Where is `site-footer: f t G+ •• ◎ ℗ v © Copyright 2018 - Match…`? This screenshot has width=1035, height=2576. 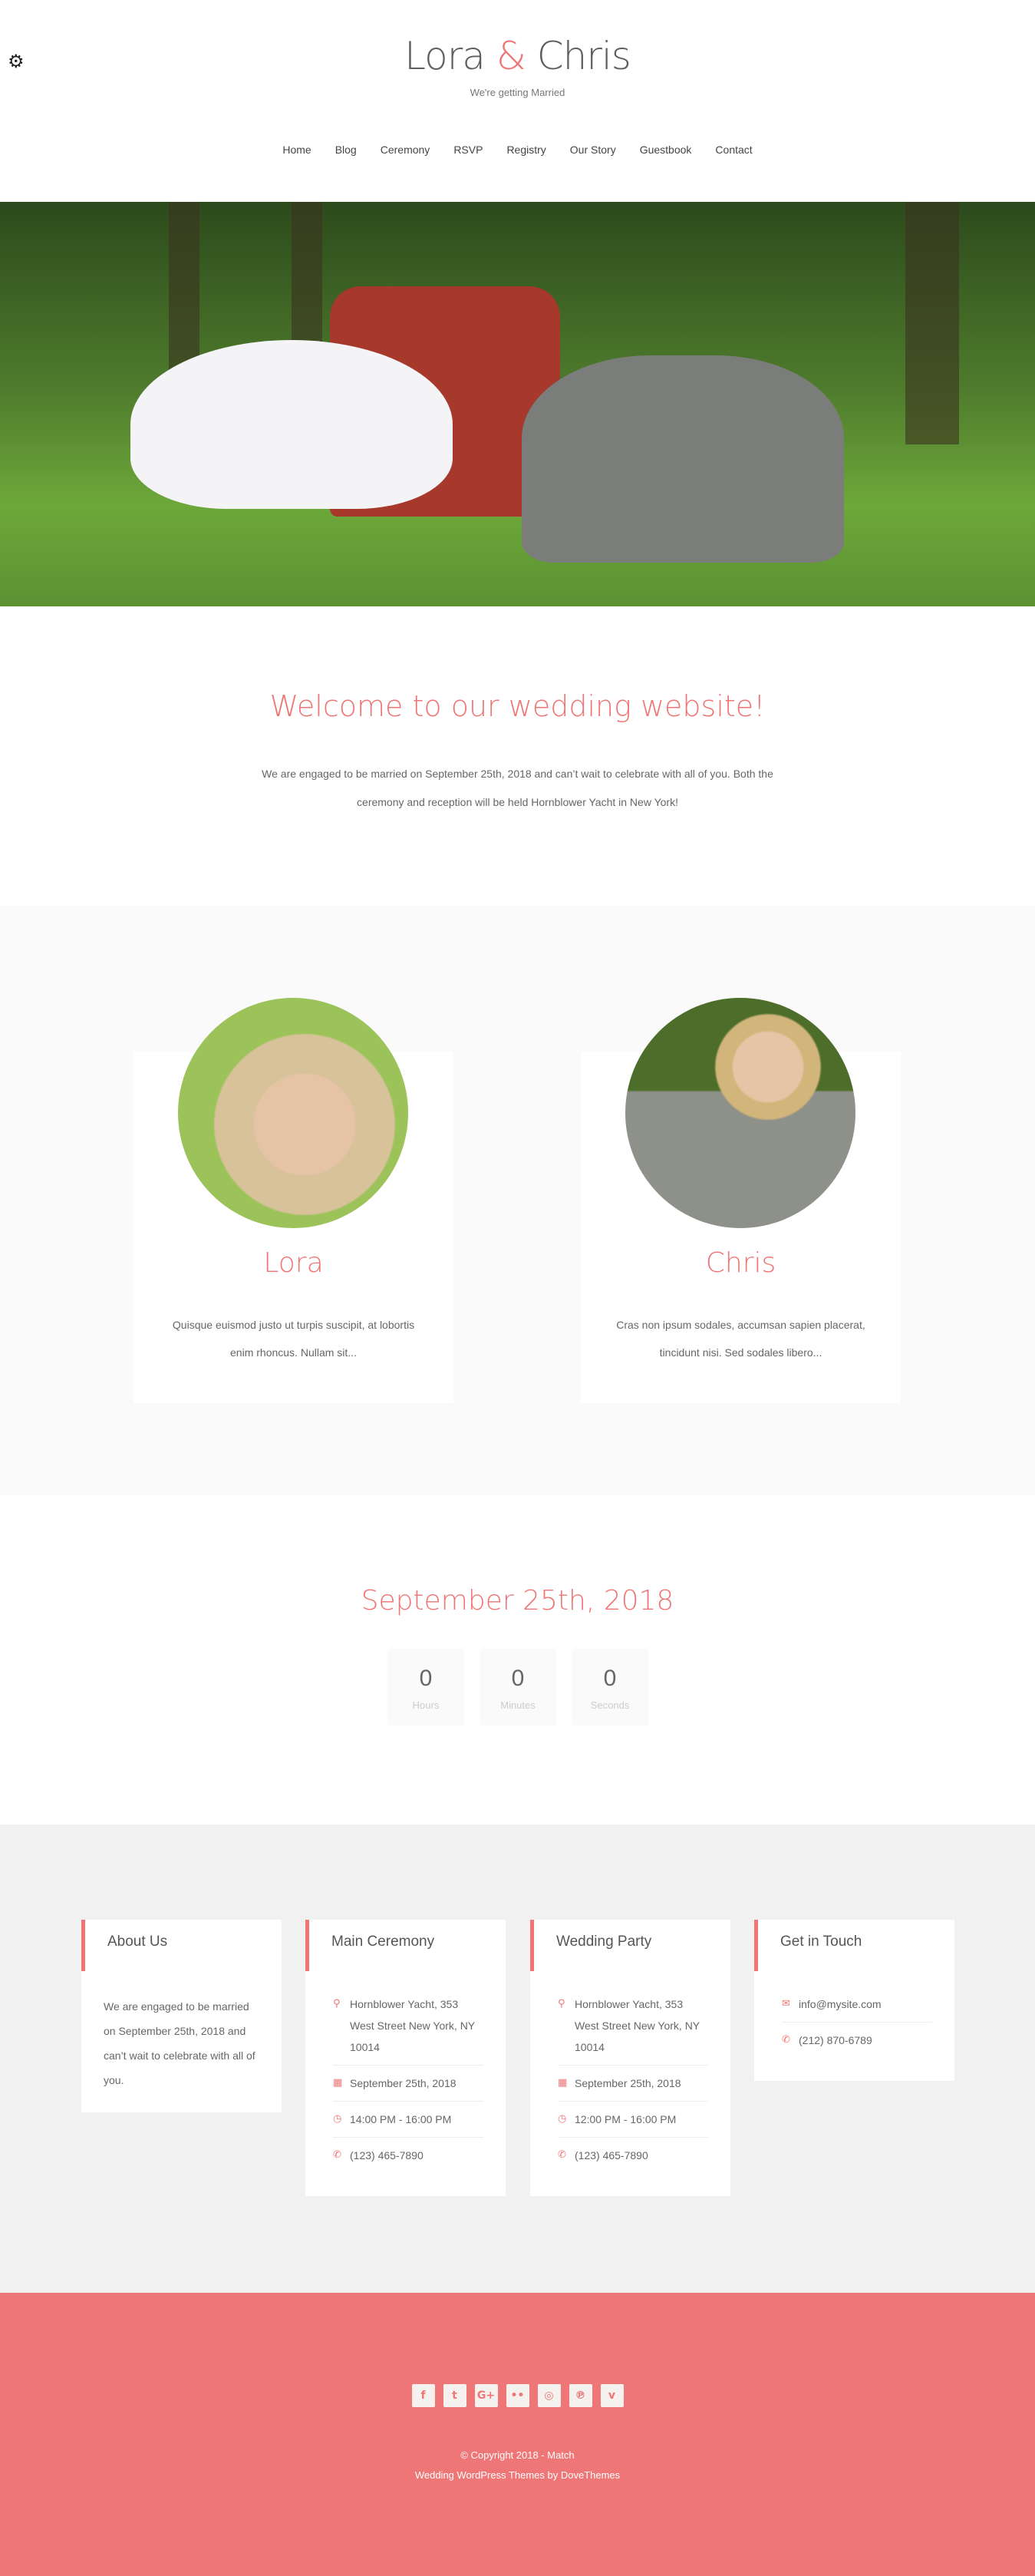 site-footer: f t G+ •• ◎ ℗ v © Copyright 2018 - Match… is located at coordinates (517, 2434).